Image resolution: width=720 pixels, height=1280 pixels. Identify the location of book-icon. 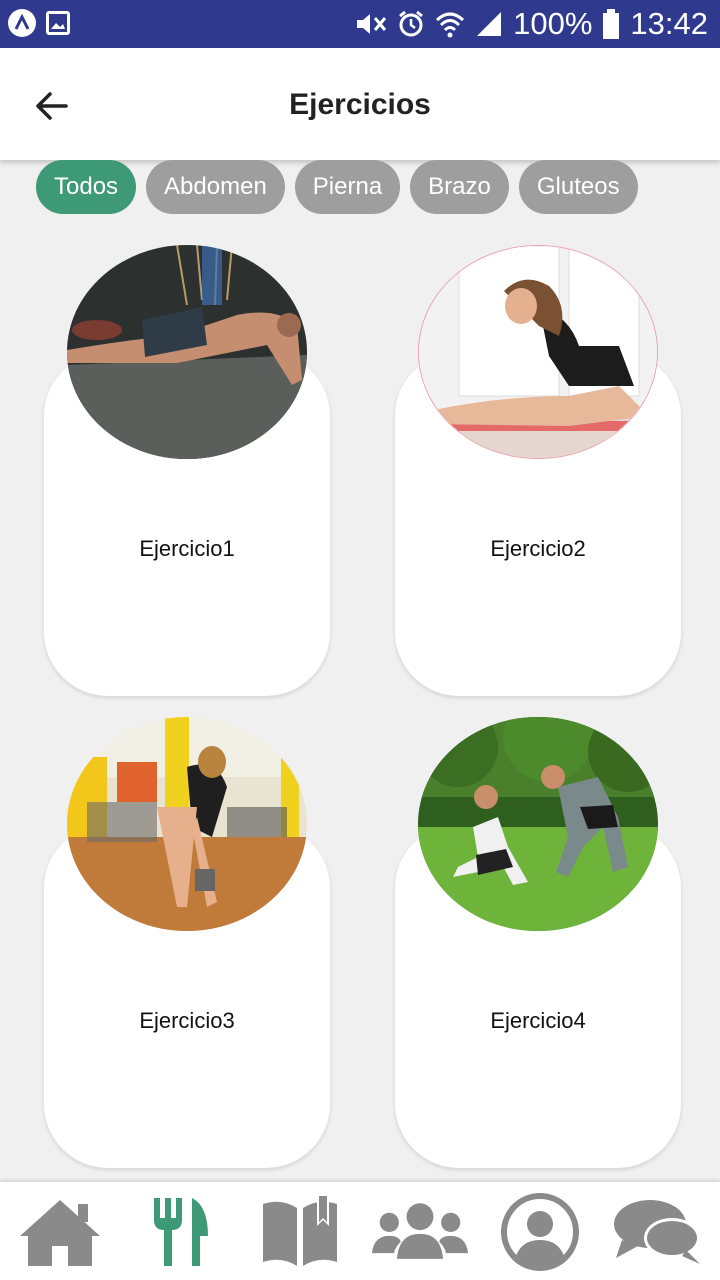
(300, 1231).